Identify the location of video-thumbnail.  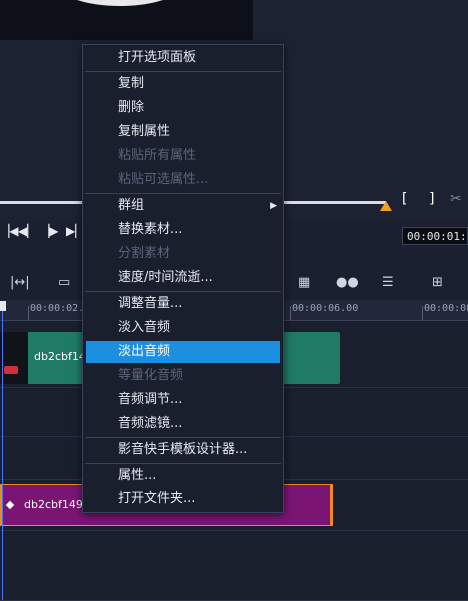
(14, 358).